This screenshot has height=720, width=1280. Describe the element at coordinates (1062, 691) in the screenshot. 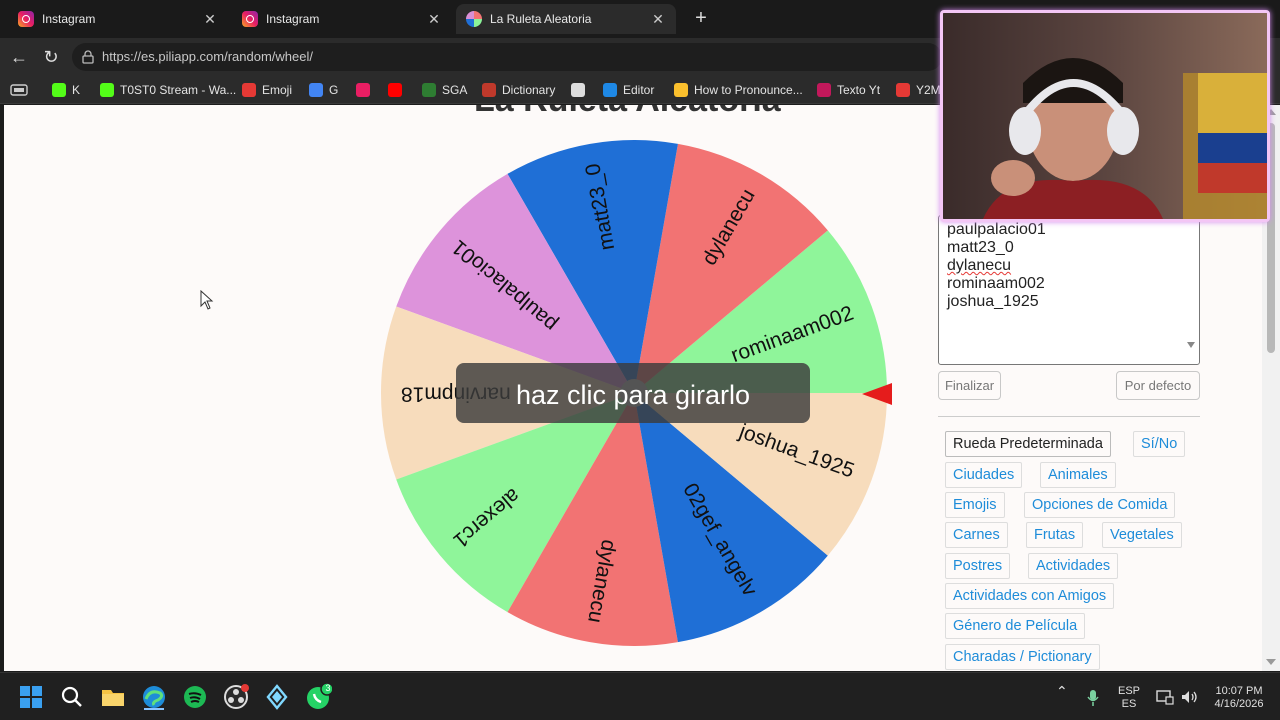

I see `chevron-up-icon: ⌃` at that location.